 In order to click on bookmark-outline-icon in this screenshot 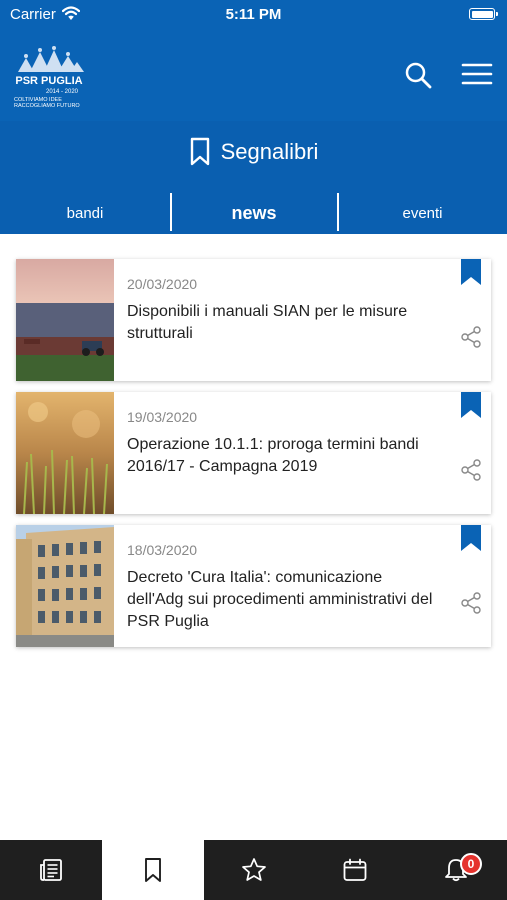, I will do `click(199, 151)`.